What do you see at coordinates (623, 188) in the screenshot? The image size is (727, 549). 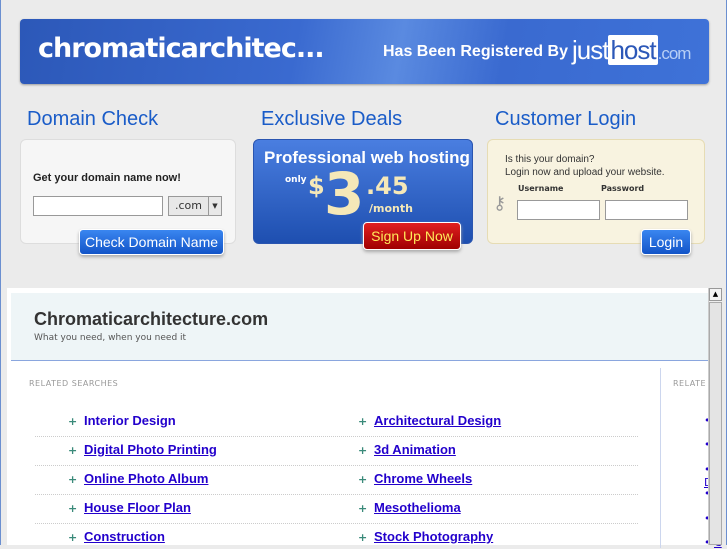 I see `password-label: Password` at bounding box center [623, 188].